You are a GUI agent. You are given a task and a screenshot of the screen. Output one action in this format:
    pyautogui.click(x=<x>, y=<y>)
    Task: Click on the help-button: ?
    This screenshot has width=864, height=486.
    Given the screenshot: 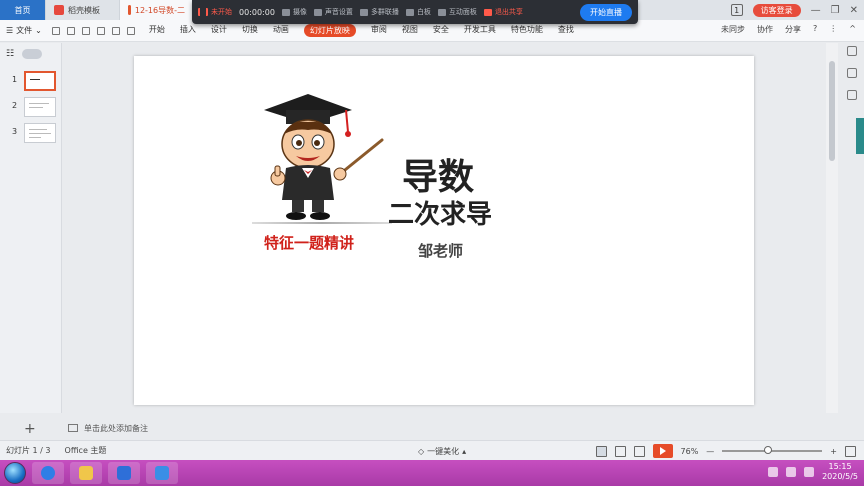 What is the action you would take?
    pyautogui.click(x=815, y=29)
    